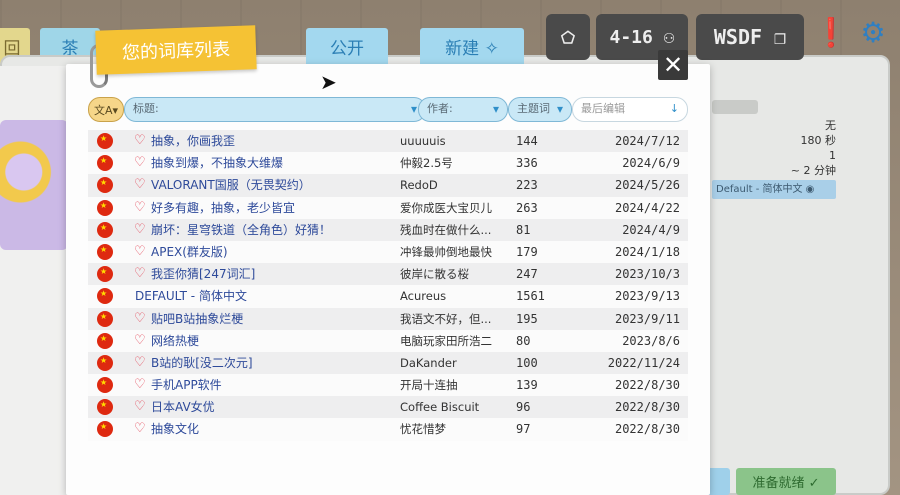  What do you see at coordinates (388, 163) in the screenshot?
I see `table-row: ★ ♡ 抽象到爆，不抽象大维爆 仲毅2.5号 336 2024/6/9` at bounding box center [388, 163].